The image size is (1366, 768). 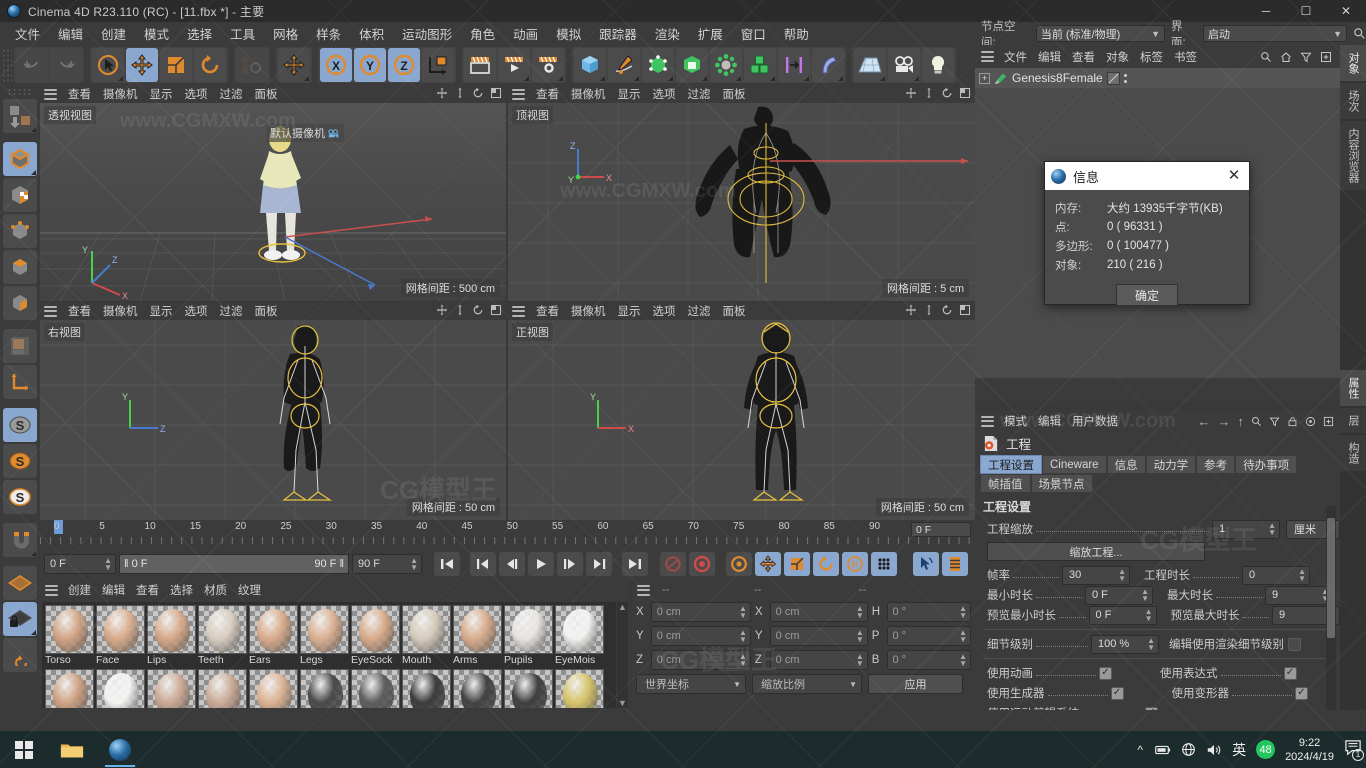 I want to click on go-to-start-button, so click(x=447, y=564).